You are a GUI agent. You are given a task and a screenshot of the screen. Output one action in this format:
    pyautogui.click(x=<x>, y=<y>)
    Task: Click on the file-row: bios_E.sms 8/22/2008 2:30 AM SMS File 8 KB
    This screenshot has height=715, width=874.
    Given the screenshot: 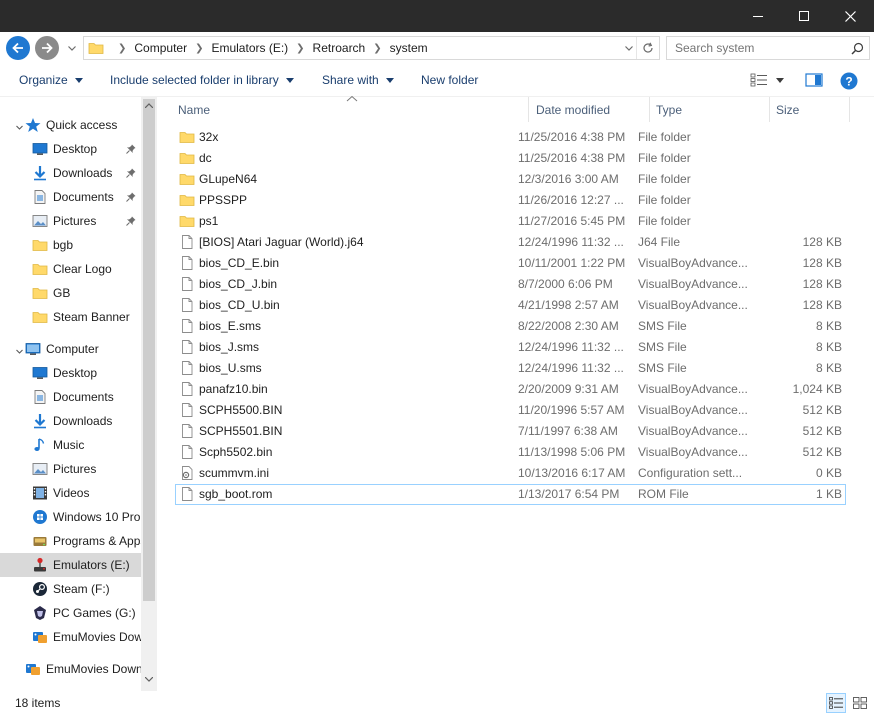 What is the action you would take?
    pyautogui.click(x=510, y=326)
    